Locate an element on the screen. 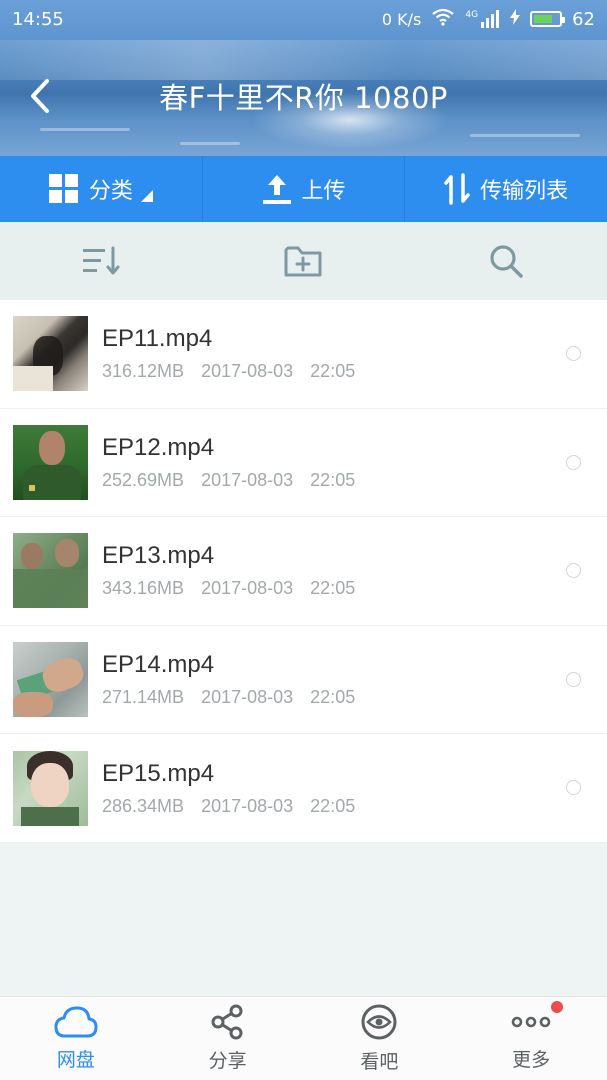  file-info: EP12.mp4 252.69MB 2017-08-03 22:05 is located at coordinates (354, 462).